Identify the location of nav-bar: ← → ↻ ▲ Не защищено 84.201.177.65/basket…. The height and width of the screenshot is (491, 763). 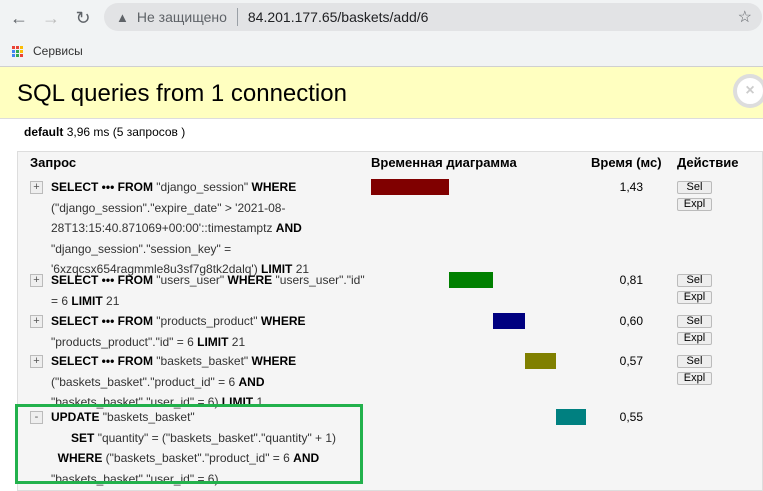
(381, 18).